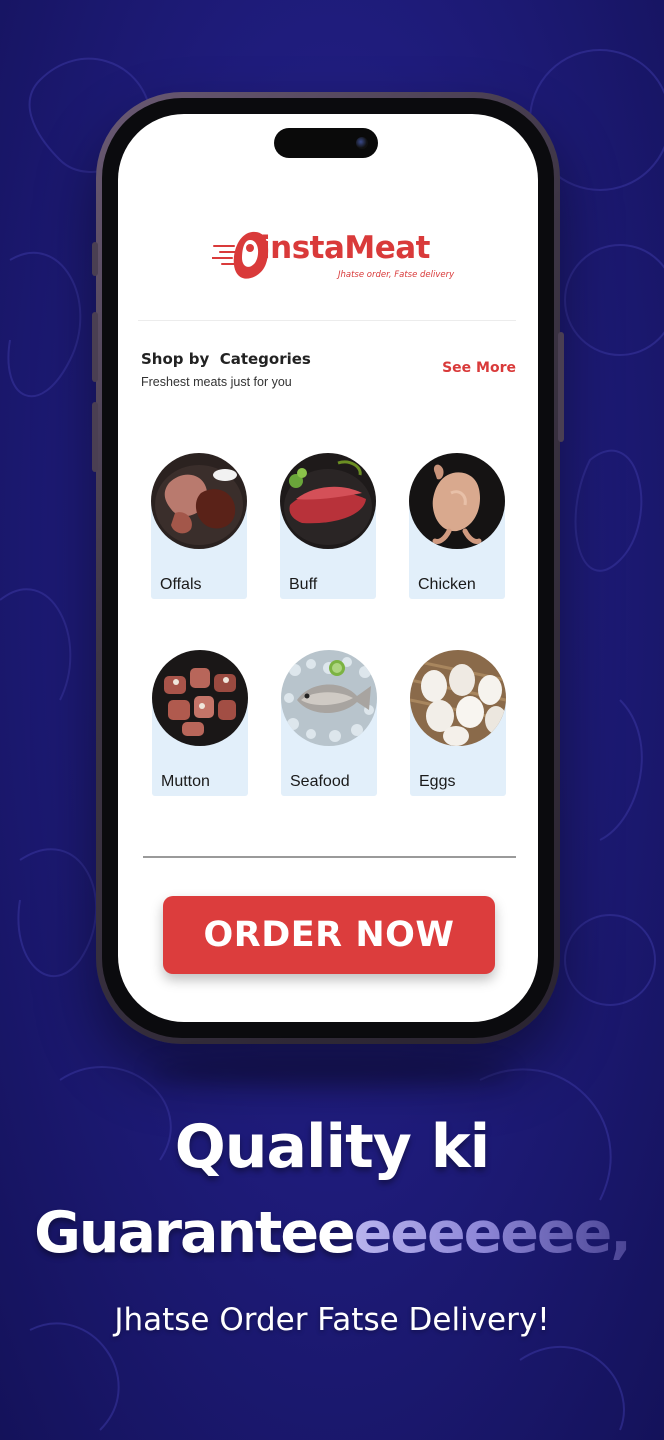 Image resolution: width=664 pixels, height=1440 pixels. Describe the element at coordinates (328, 501) in the screenshot. I see `buff-image` at that location.